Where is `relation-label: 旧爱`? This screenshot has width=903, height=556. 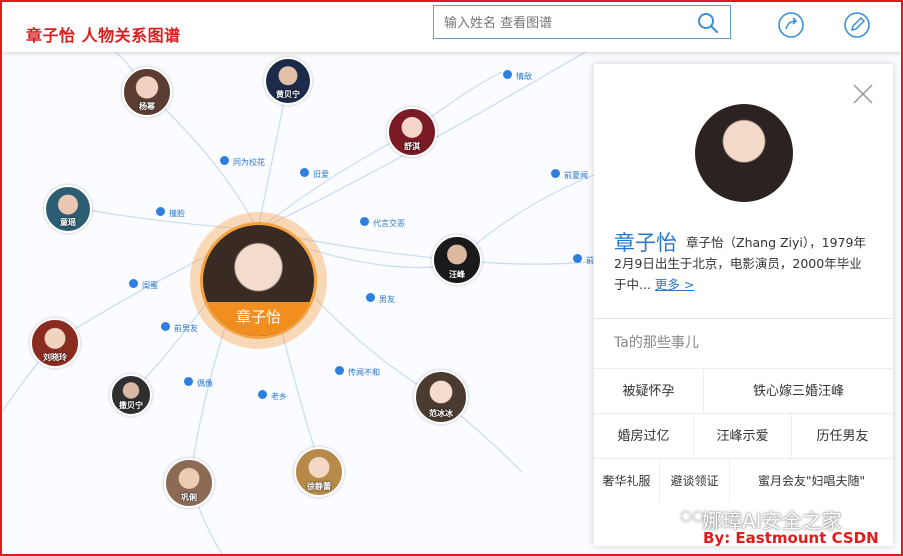 relation-label: 旧爱 is located at coordinates (321, 174).